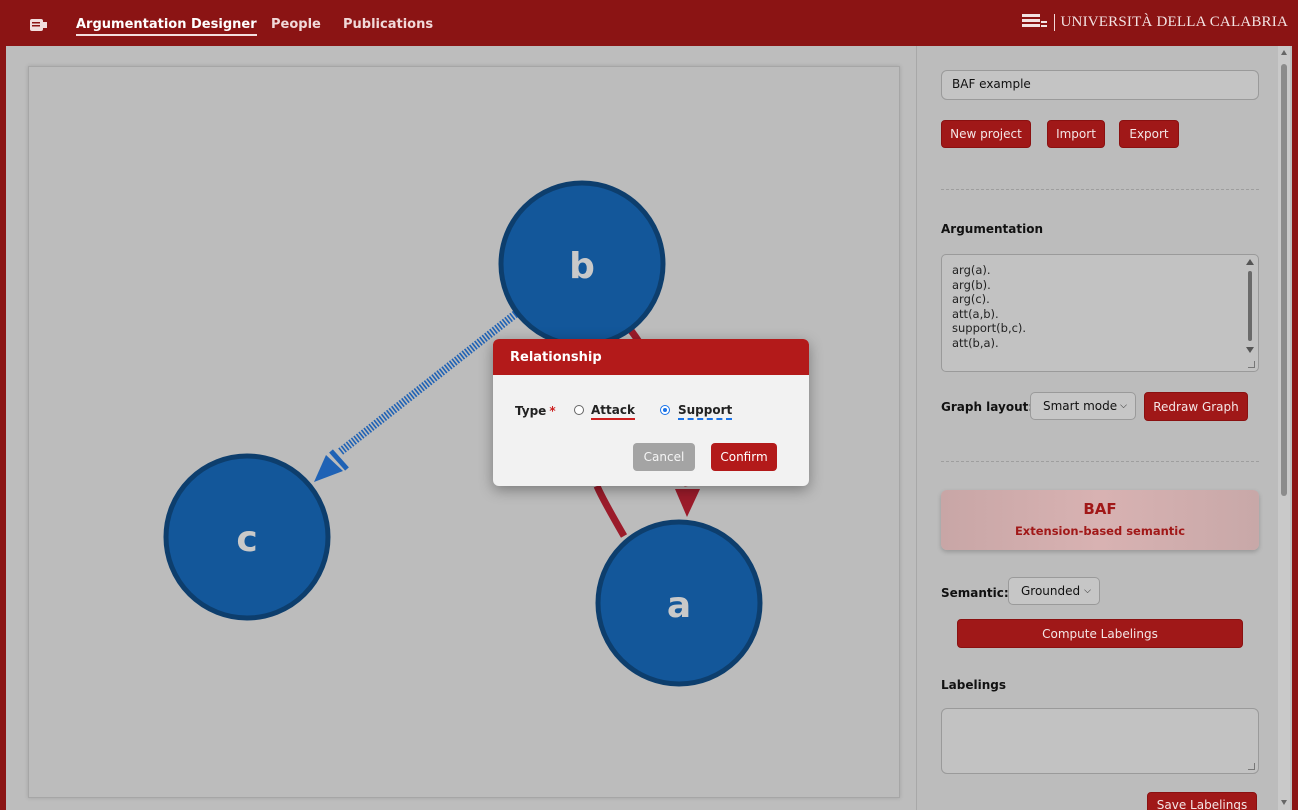  What do you see at coordinates (687, 503) in the screenshot?
I see `attack-arrowhead-b-a` at bounding box center [687, 503].